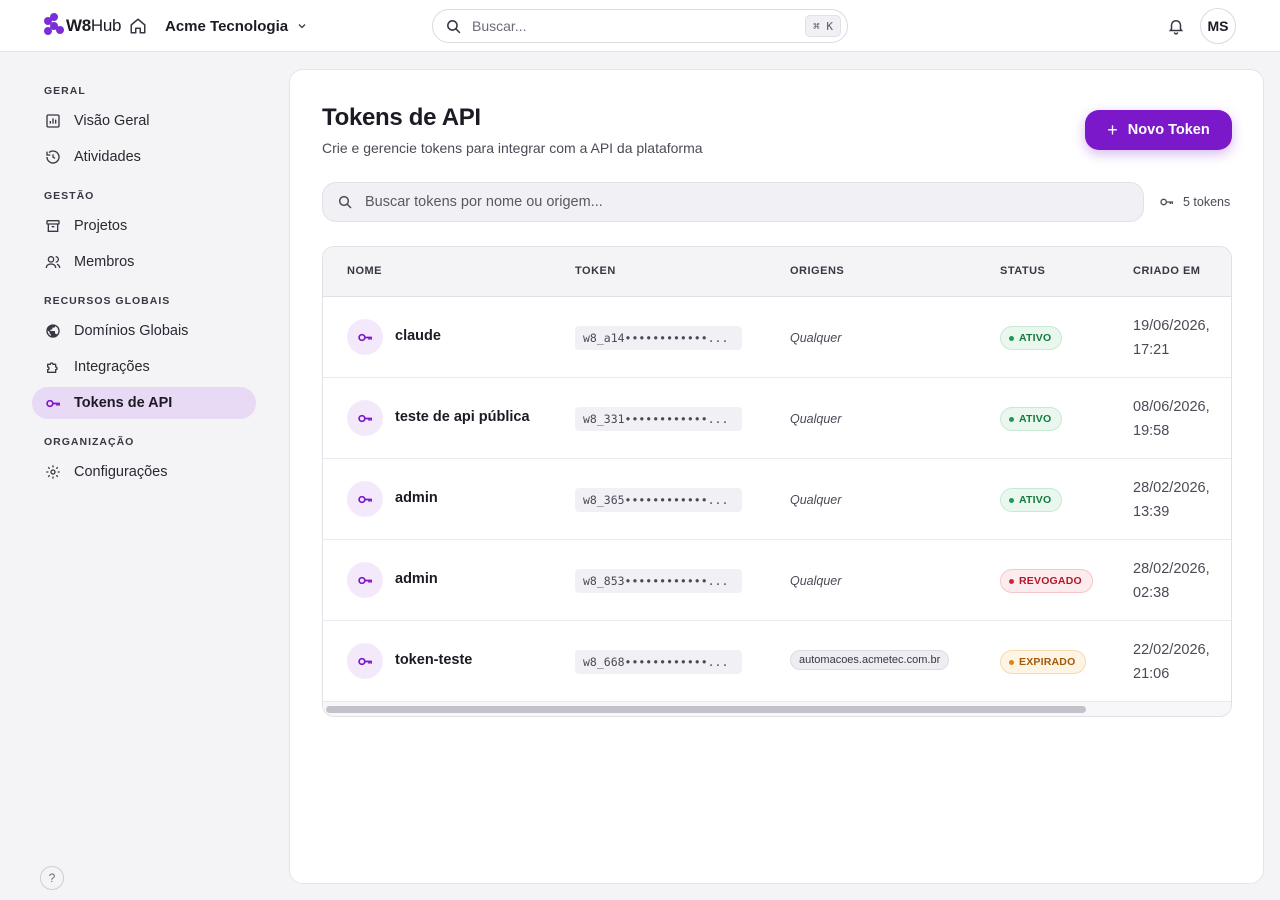  I want to click on token-name: teste de api pública, so click(462, 417).